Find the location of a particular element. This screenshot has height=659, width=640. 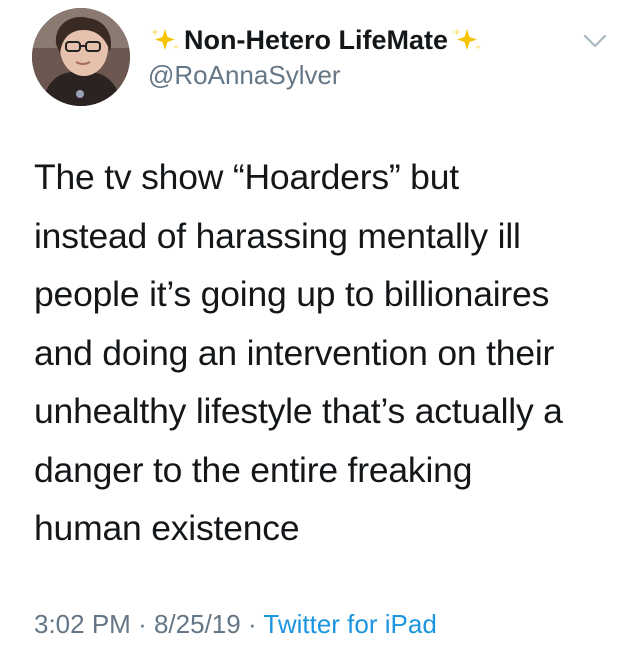

tweet-meta: 3:02 PM · 8/25/19 · Twitter for iPad is located at coordinates (235, 624).